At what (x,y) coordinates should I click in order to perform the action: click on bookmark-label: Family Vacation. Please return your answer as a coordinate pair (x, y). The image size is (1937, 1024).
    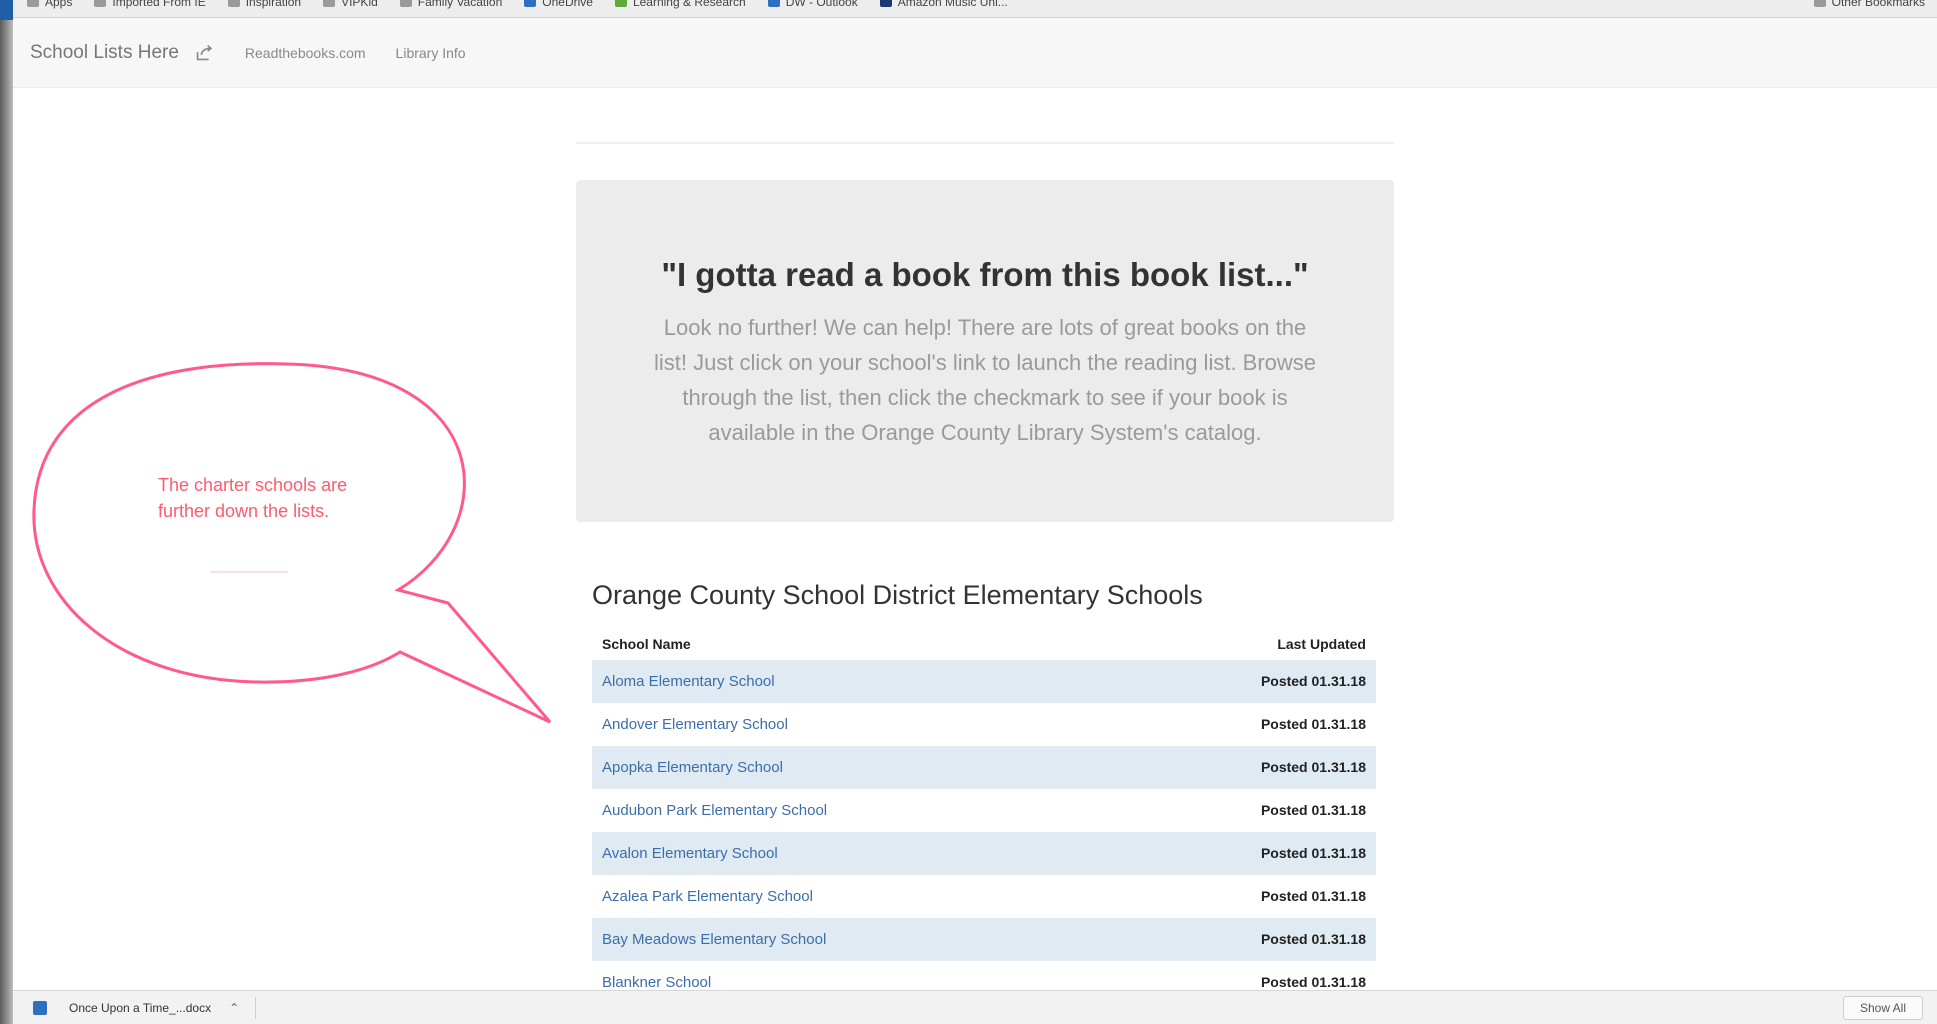
    Looking at the image, I should click on (460, 4).